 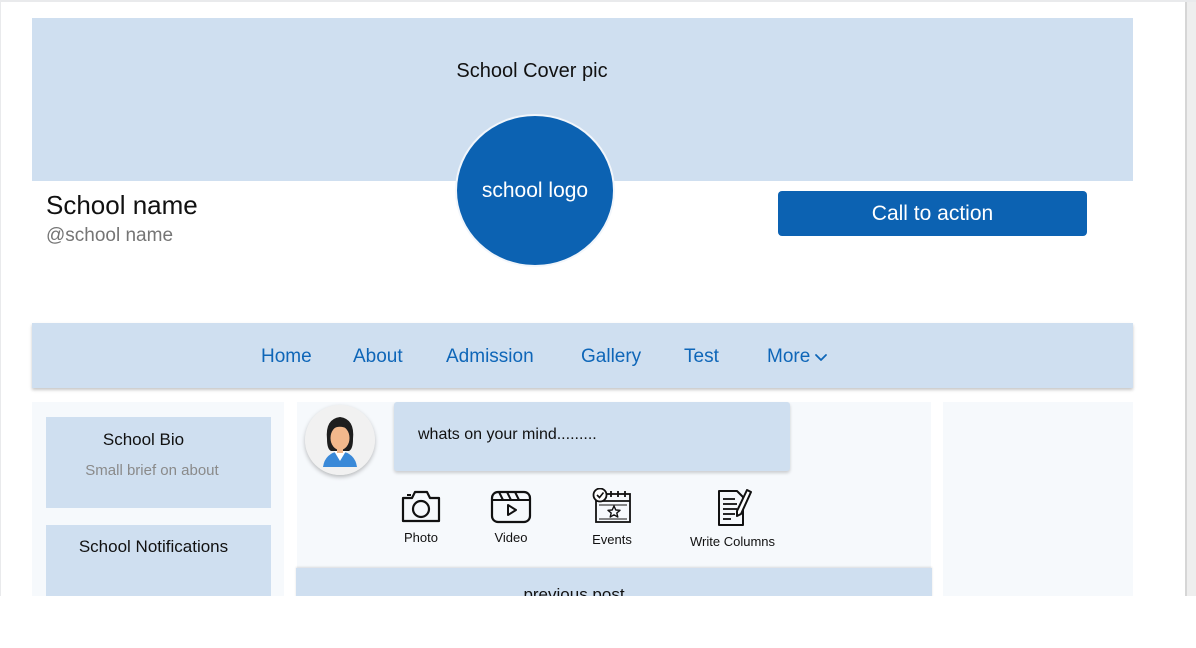 I want to click on photo-button: Photo, so click(x=421, y=516).